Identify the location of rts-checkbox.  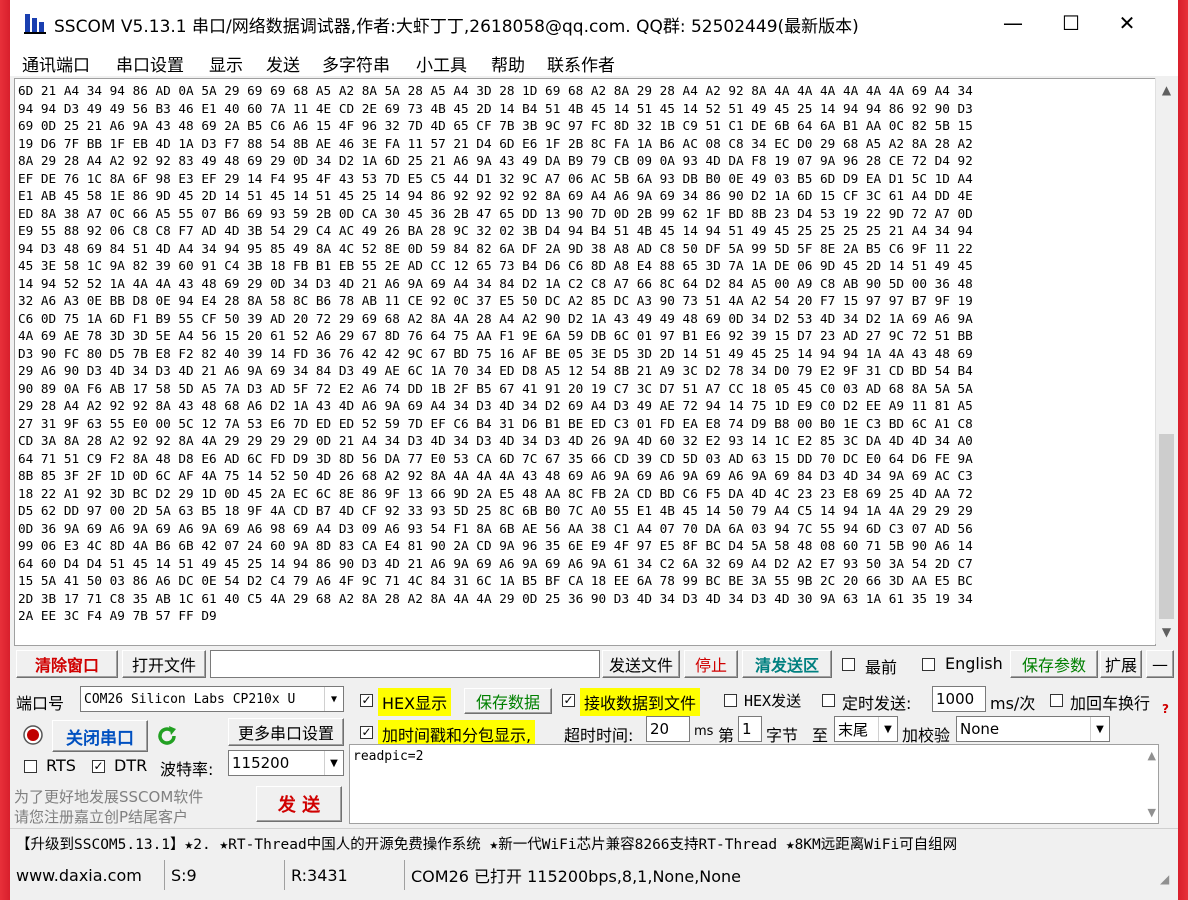
(30, 766).